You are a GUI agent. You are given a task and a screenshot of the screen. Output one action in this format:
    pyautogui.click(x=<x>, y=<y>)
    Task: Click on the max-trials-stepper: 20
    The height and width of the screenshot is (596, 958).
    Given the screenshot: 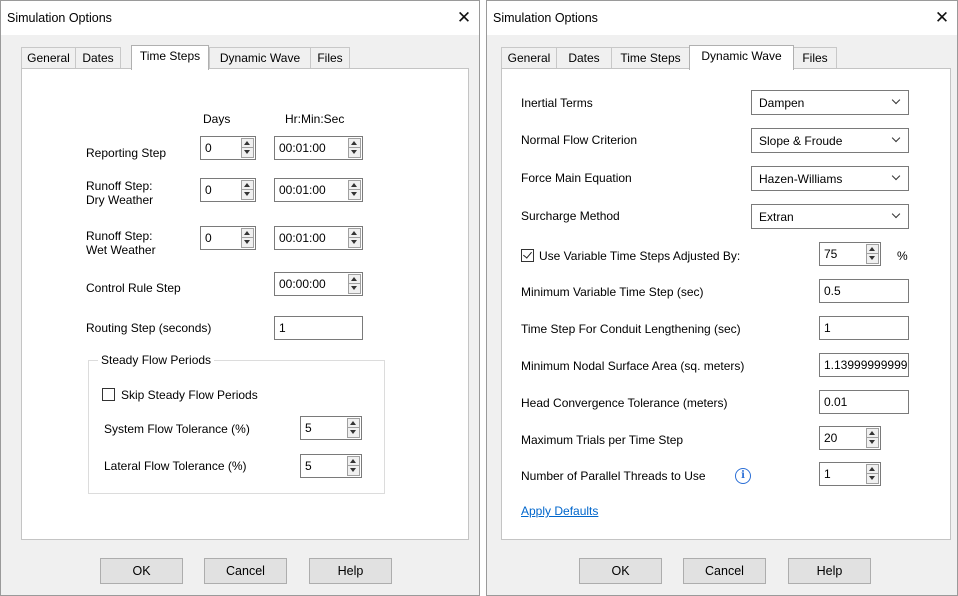 What is the action you would take?
    pyautogui.click(x=850, y=438)
    